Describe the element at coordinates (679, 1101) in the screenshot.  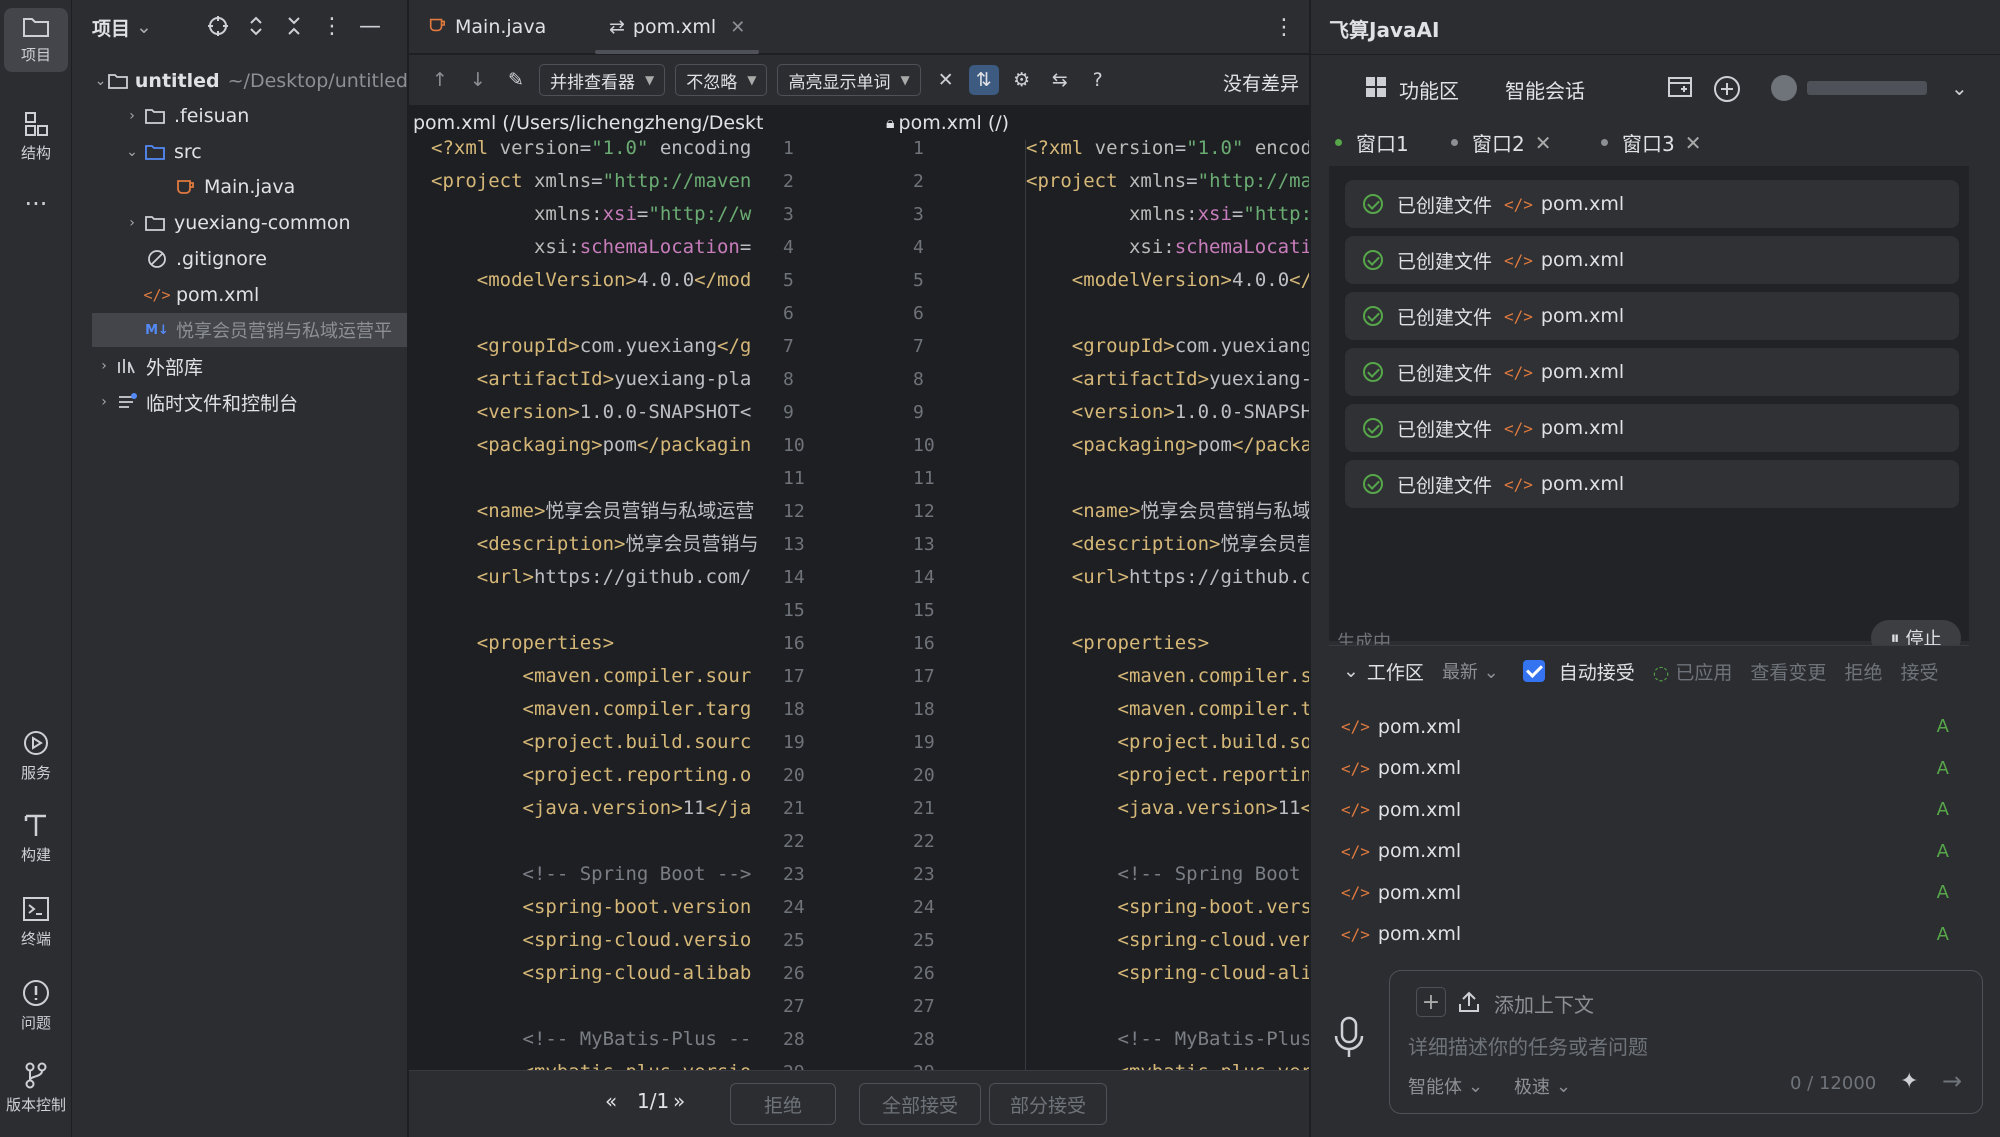
I see `next-diff-icon: »` at that location.